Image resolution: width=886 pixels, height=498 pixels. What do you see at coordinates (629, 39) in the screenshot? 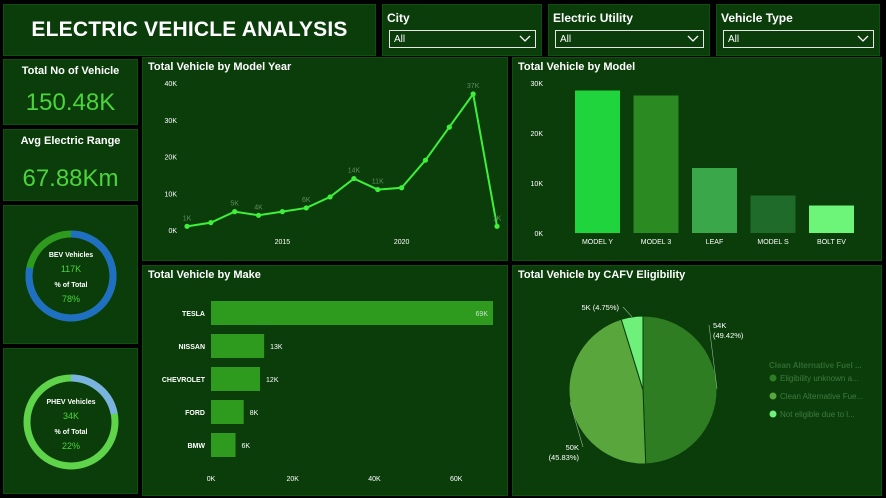
I see `utility-dropdown: All` at bounding box center [629, 39].